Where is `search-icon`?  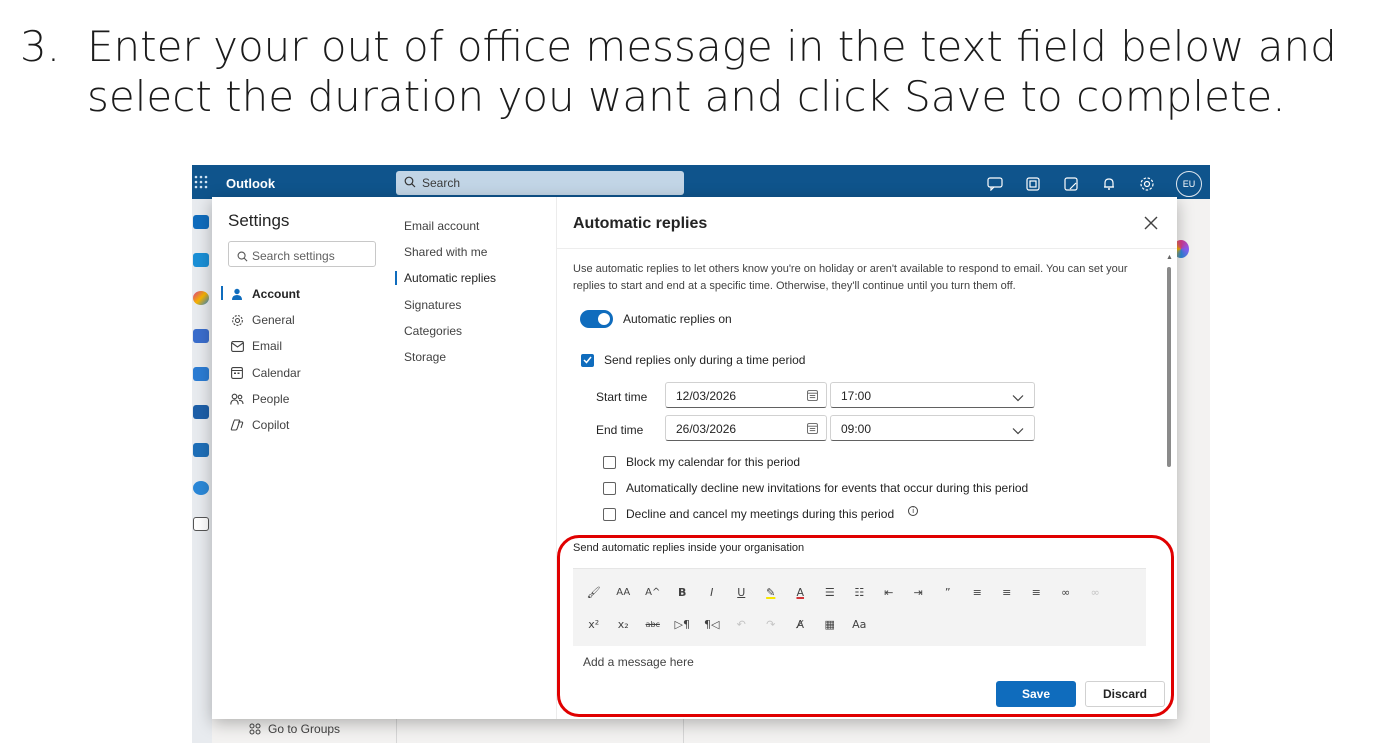
search-icon is located at coordinates (242, 255).